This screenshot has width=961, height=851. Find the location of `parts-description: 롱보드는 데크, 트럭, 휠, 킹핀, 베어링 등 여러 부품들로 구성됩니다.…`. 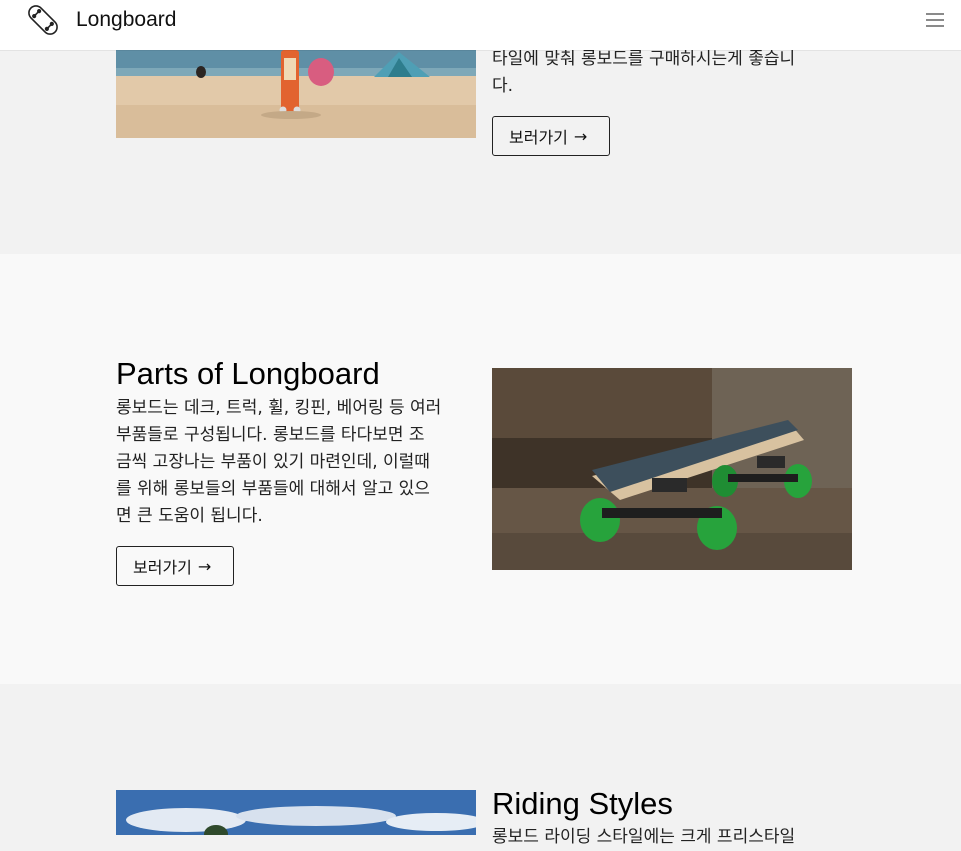

parts-description: 롱보드는 데크, 트럭, 휠, 킹핀, 베어링 등 여러 부품들로 구성됩니다.… is located at coordinates (279, 462).